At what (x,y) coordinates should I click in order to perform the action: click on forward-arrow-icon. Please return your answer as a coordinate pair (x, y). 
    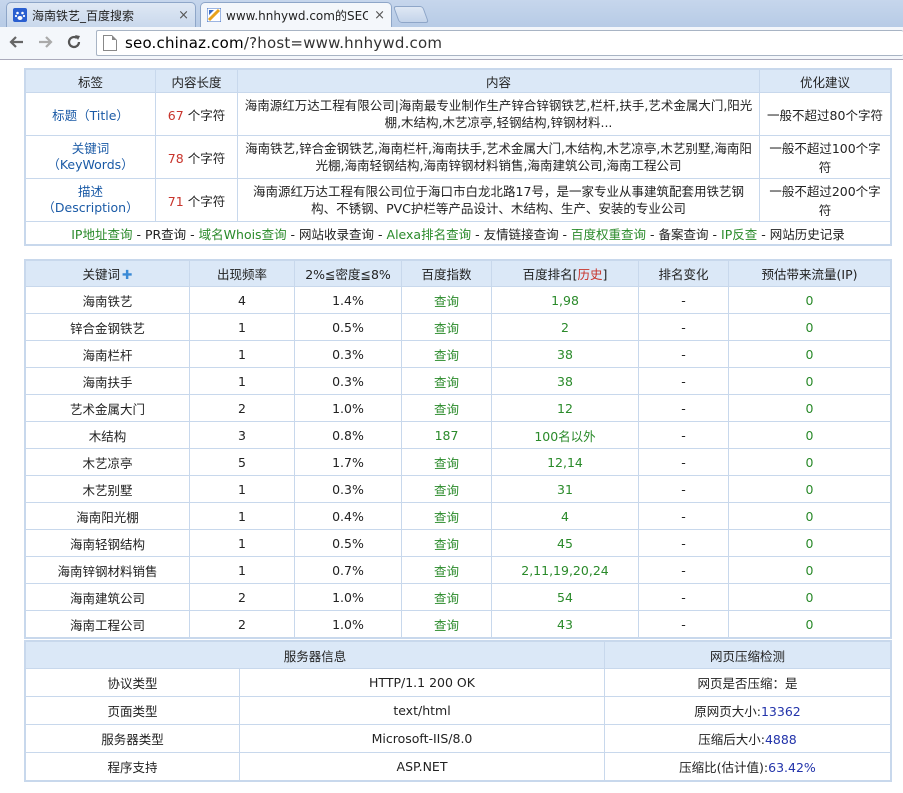
    Looking at the image, I should click on (45, 42).